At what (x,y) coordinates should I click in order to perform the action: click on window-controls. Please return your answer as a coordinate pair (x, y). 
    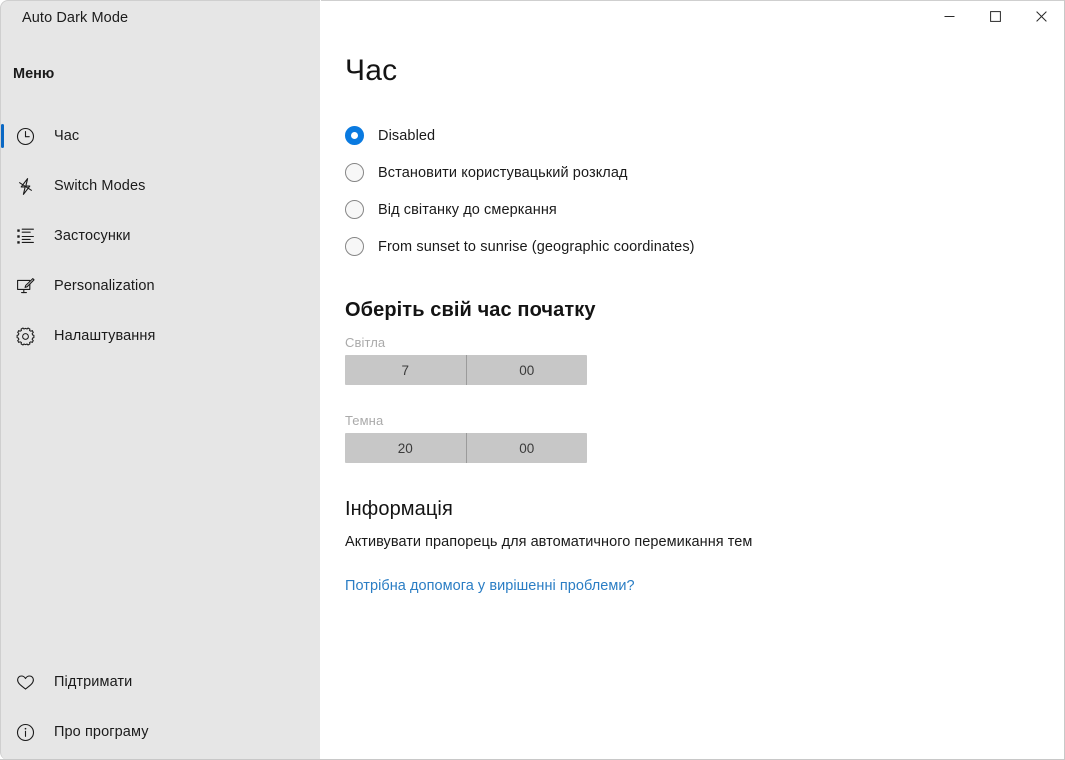
    Looking at the image, I should click on (995, 16).